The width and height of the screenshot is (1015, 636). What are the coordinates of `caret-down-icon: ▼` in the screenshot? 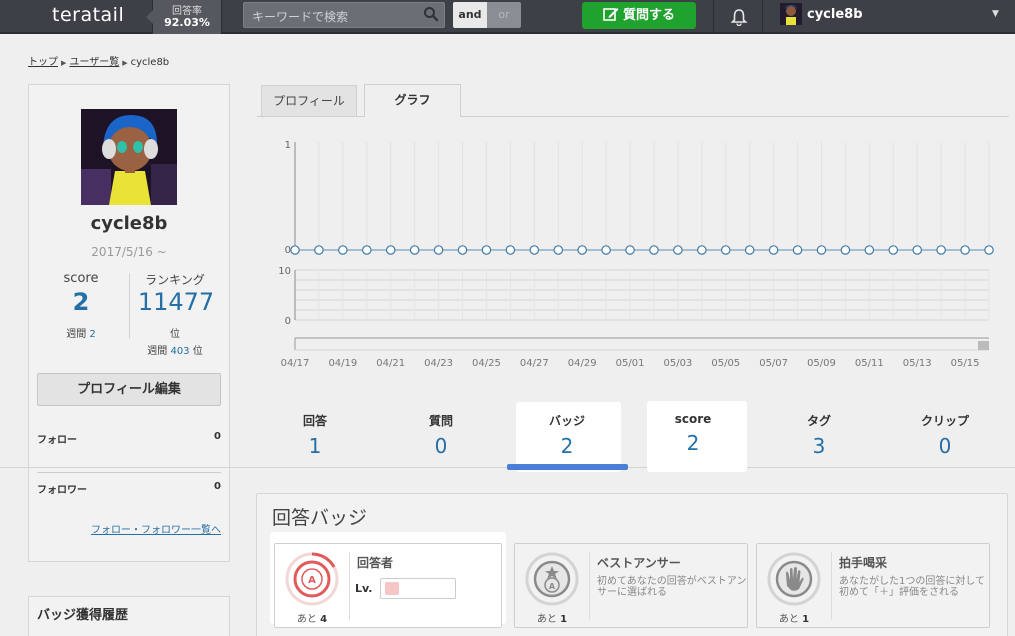 It's located at (995, 14).